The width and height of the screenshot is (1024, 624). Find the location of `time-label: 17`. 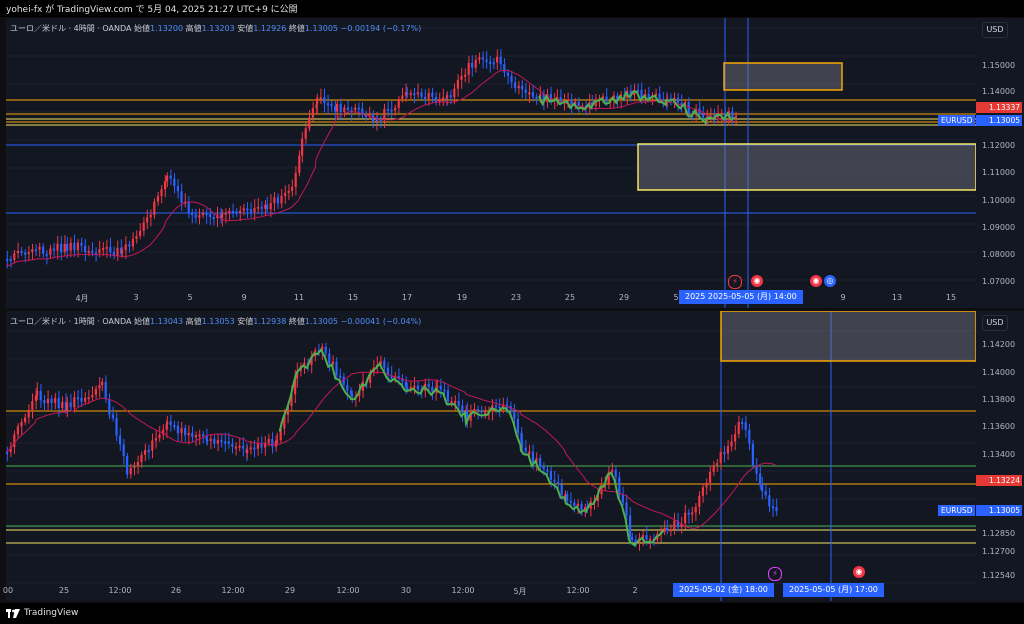

time-label: 17 is located at coordinates (407, 297).